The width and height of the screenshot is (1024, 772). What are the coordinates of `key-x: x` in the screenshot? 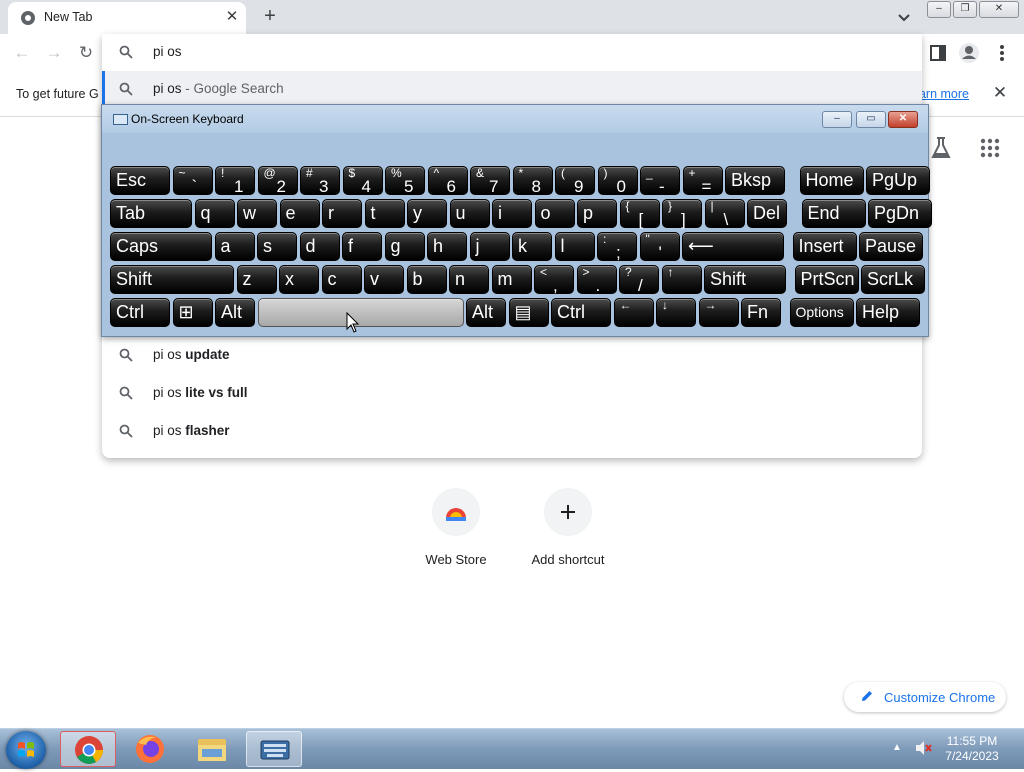 It's located at (299, 279).